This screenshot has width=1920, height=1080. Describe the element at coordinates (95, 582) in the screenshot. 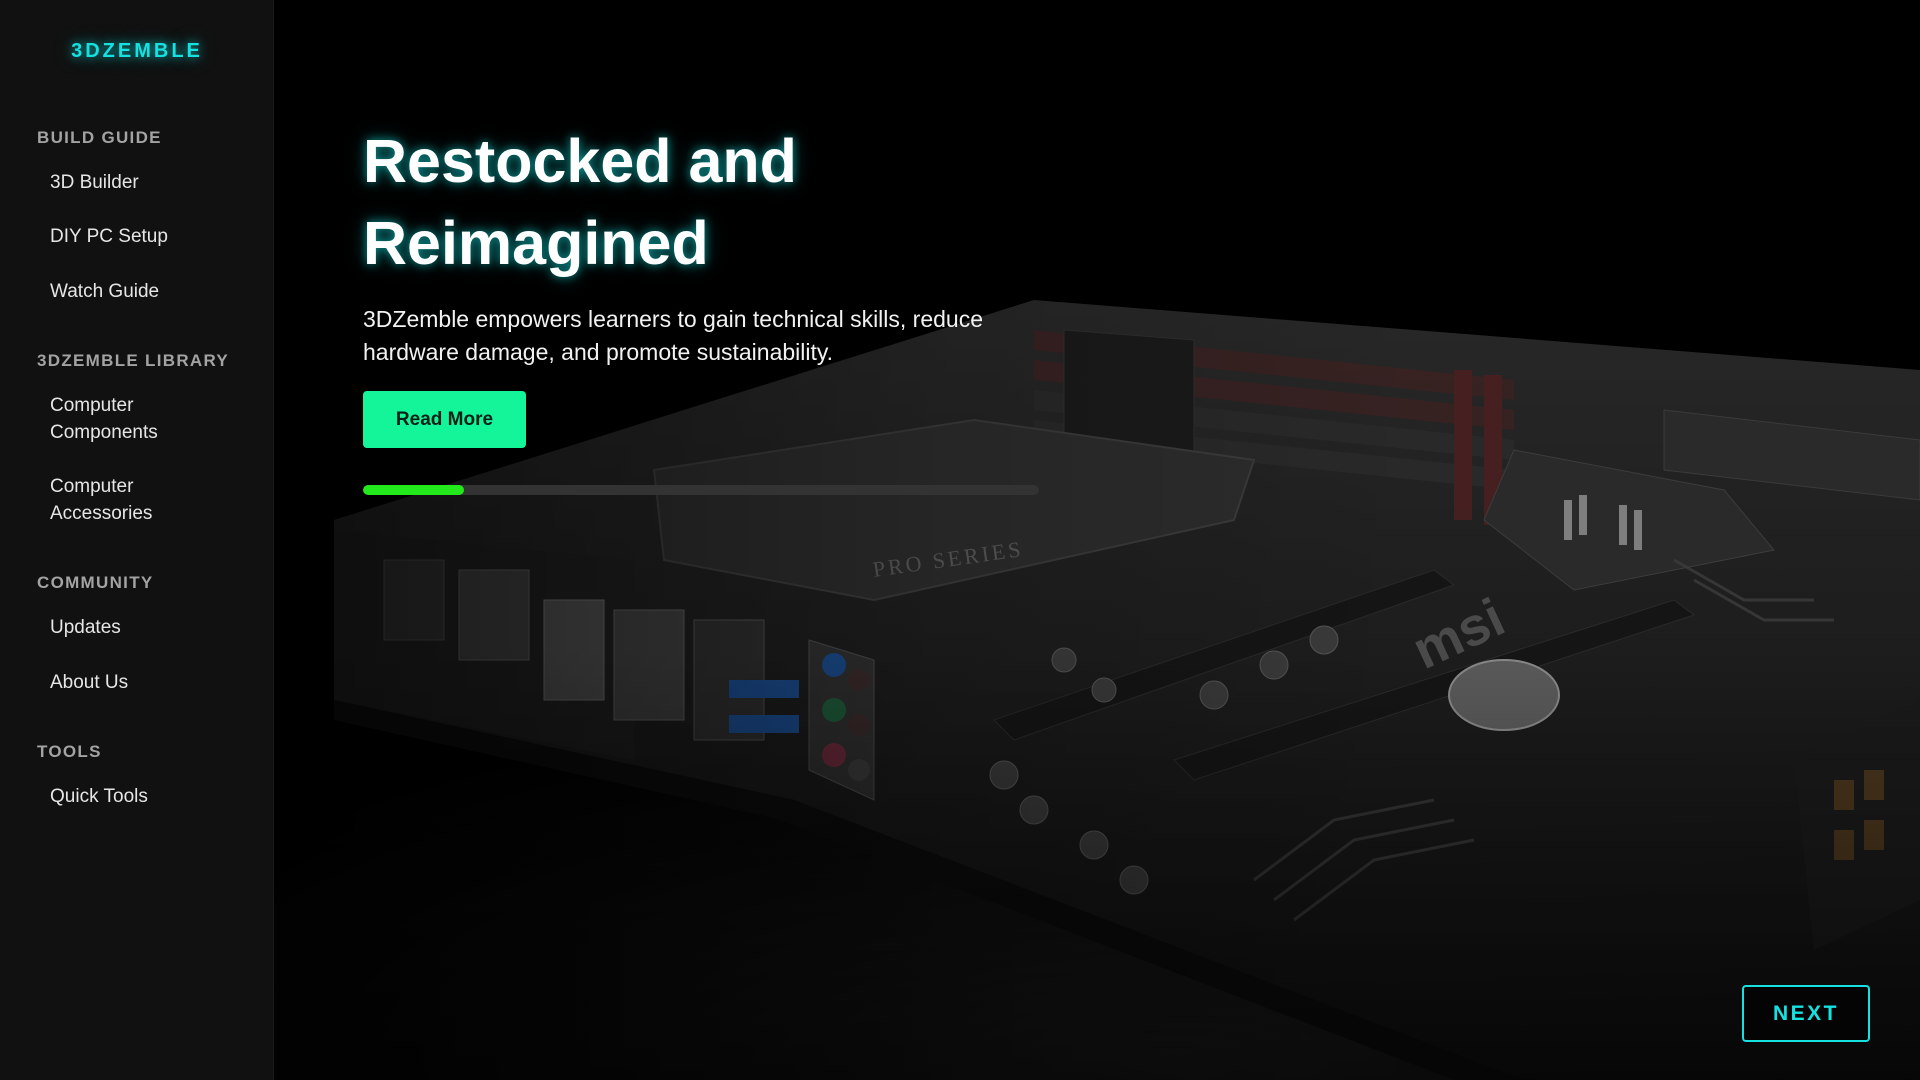

I see `section-heading-community: COMMUNITY` at that location.